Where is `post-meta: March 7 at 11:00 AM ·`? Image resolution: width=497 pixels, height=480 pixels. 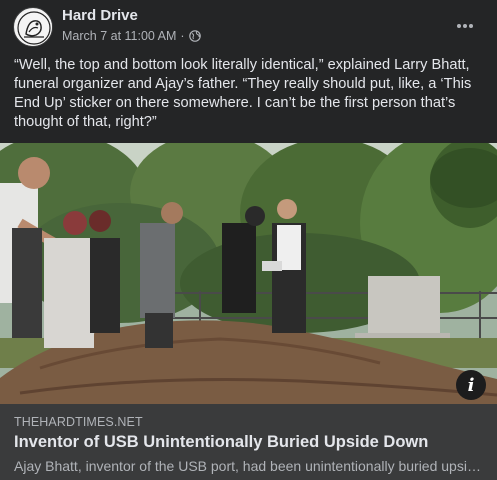 post-meta: March 7 at 11:00 AM · is located at coordinates (131, 36).